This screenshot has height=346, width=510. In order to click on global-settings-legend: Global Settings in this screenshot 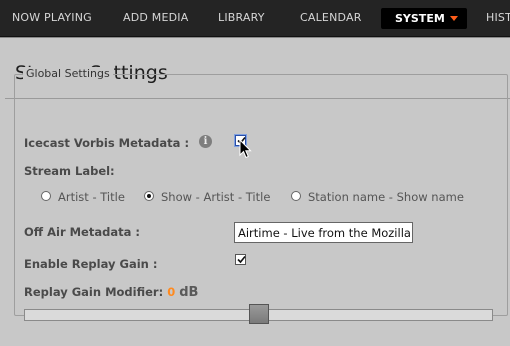, I will do `click(68, 73)`.